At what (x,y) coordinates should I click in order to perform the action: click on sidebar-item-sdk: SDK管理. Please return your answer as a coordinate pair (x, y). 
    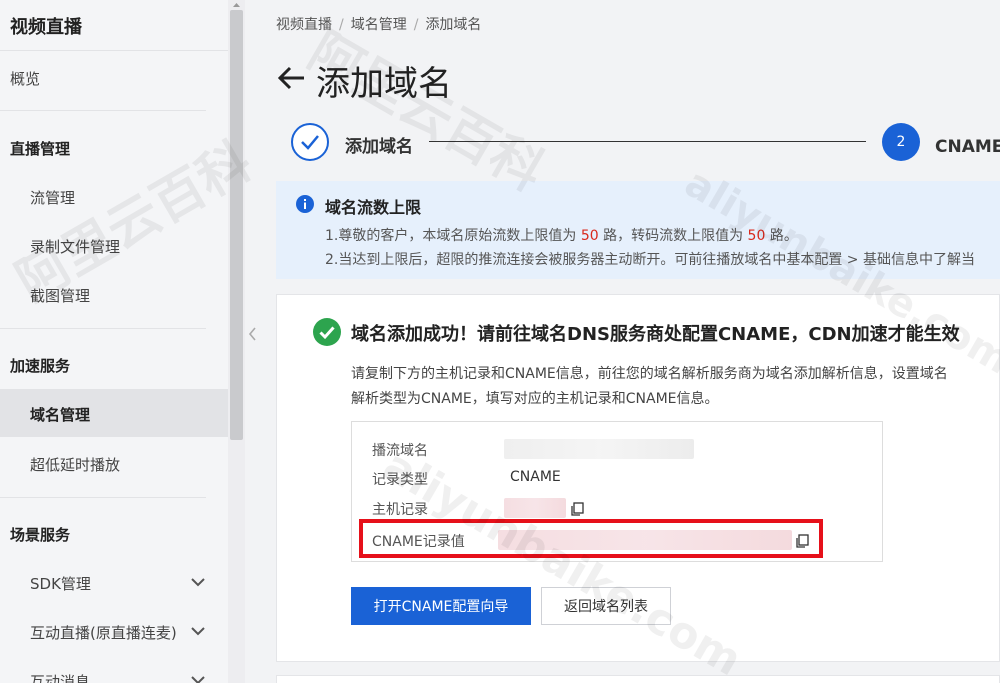
    Looking at the image, I should click on (60, 583).